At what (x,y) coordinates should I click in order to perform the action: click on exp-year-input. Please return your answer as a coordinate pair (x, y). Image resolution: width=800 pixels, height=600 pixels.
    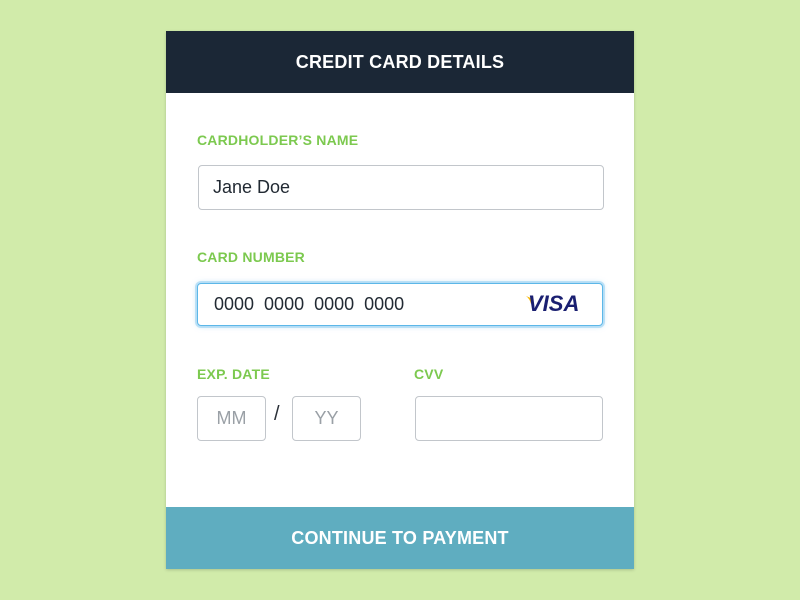
    Looking at the image, I should click on (326, 418).